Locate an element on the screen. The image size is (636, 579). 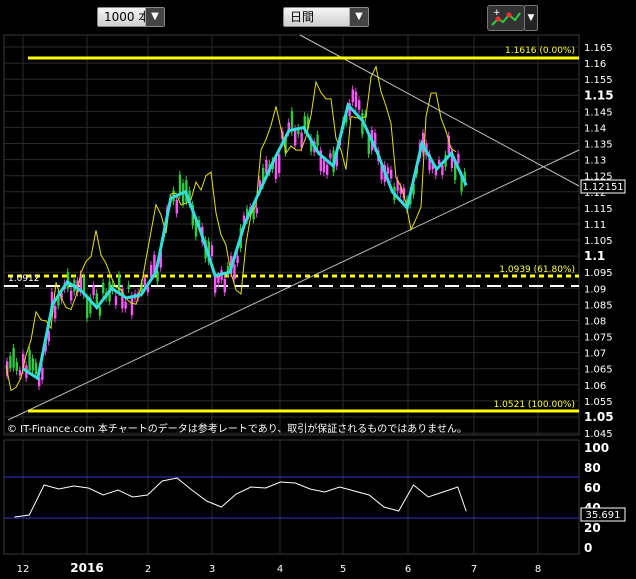
y-tick-label: 1.075 is located at coordinates (598, 338).